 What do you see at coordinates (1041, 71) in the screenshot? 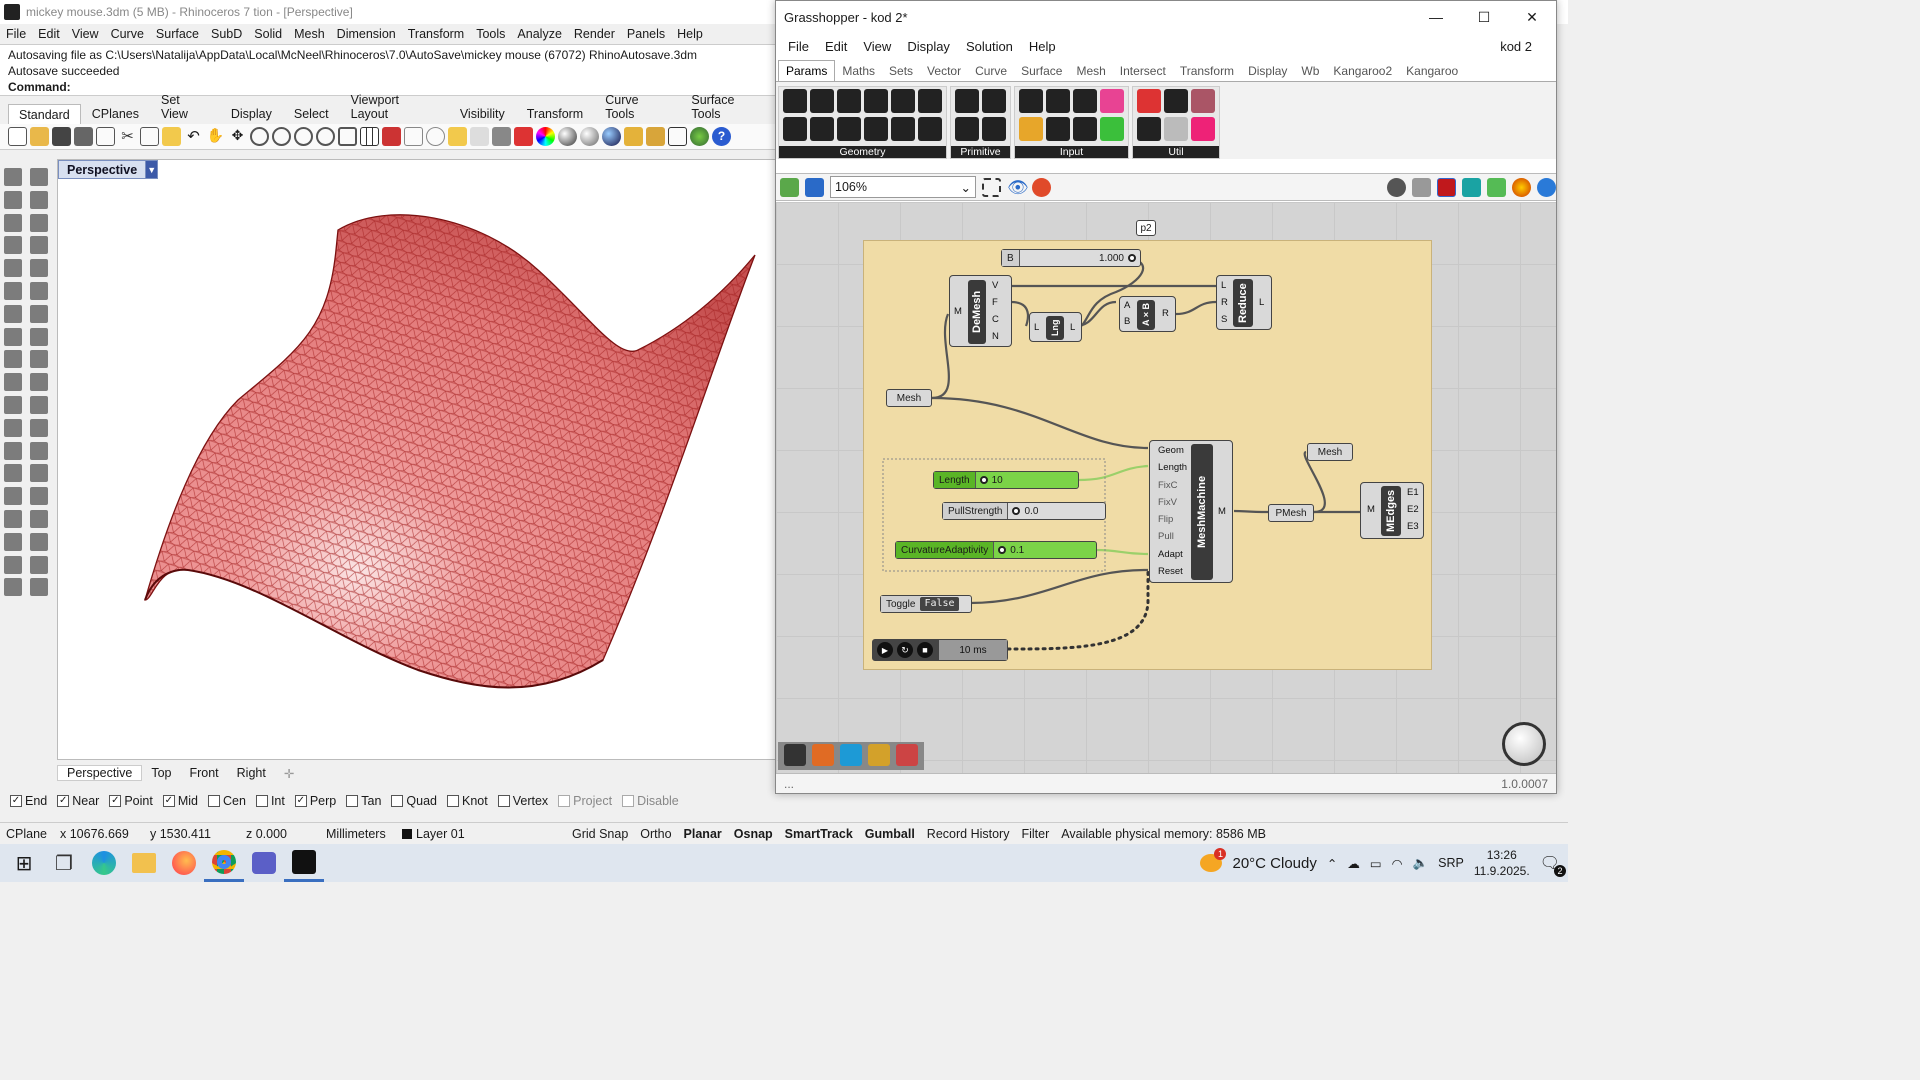
I see `gh-tab-surface: Surface` at bounding box center [1041, 71].